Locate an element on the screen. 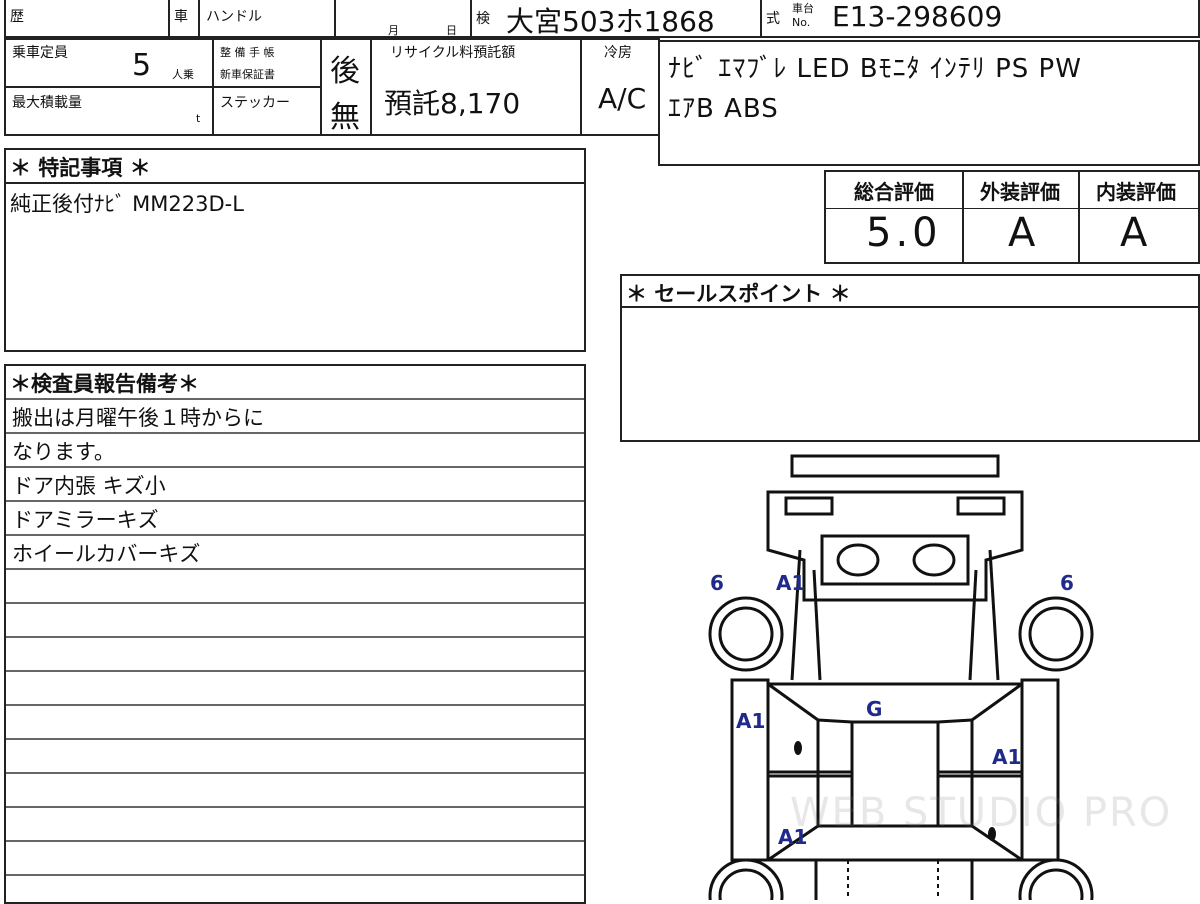 The height and width of the screenshot is (904, 1200). max-load-label: 最大積載量 is located at coordinates (47, 103).